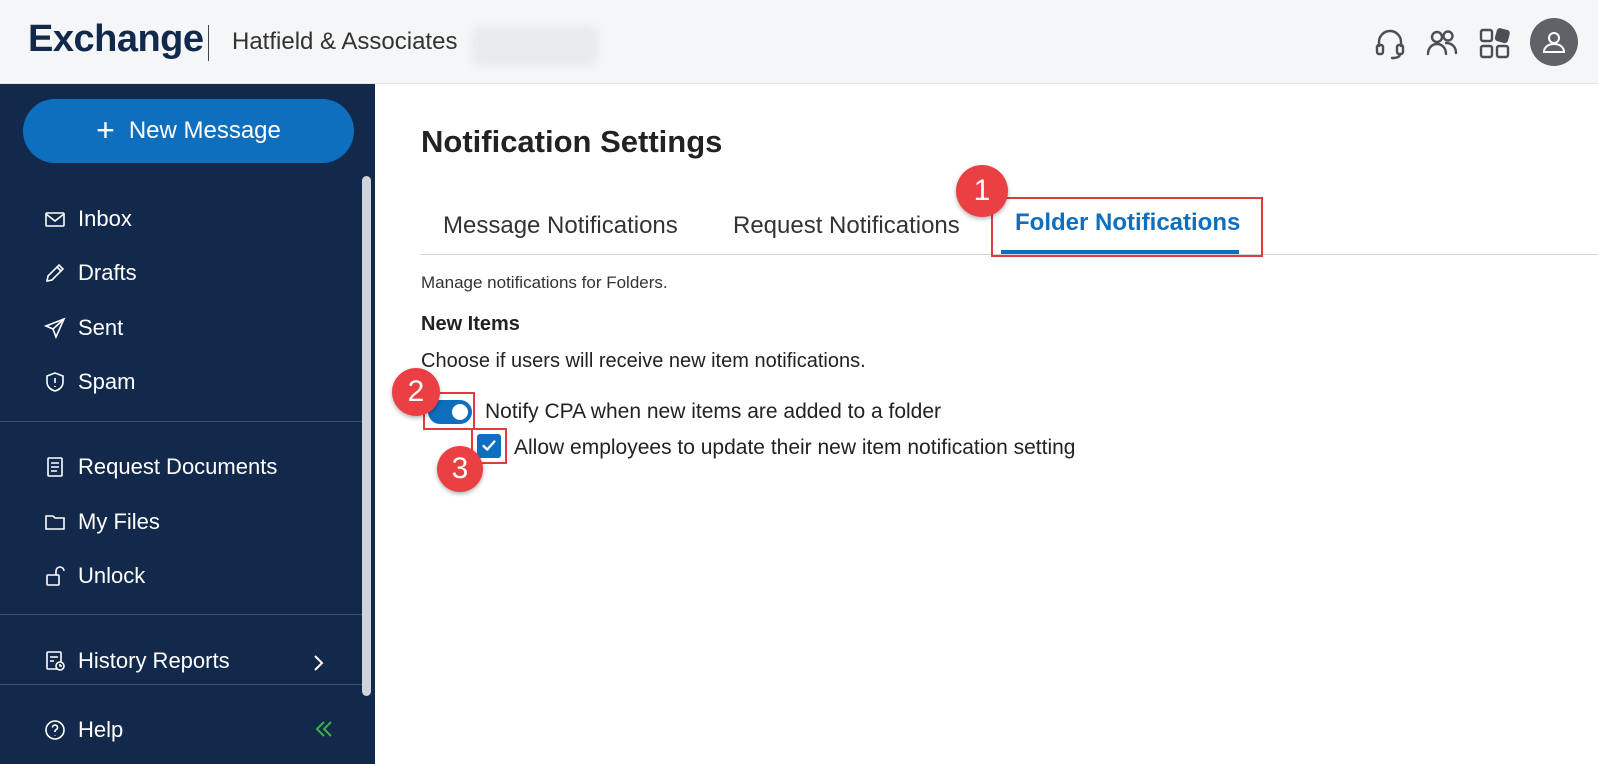 Image resolution: width=1598 pixels, height=764 pixels. What do you see at coordinates (55, 382) in the screenshot?
I see `shield-icon` at bounding box center [55, 382].